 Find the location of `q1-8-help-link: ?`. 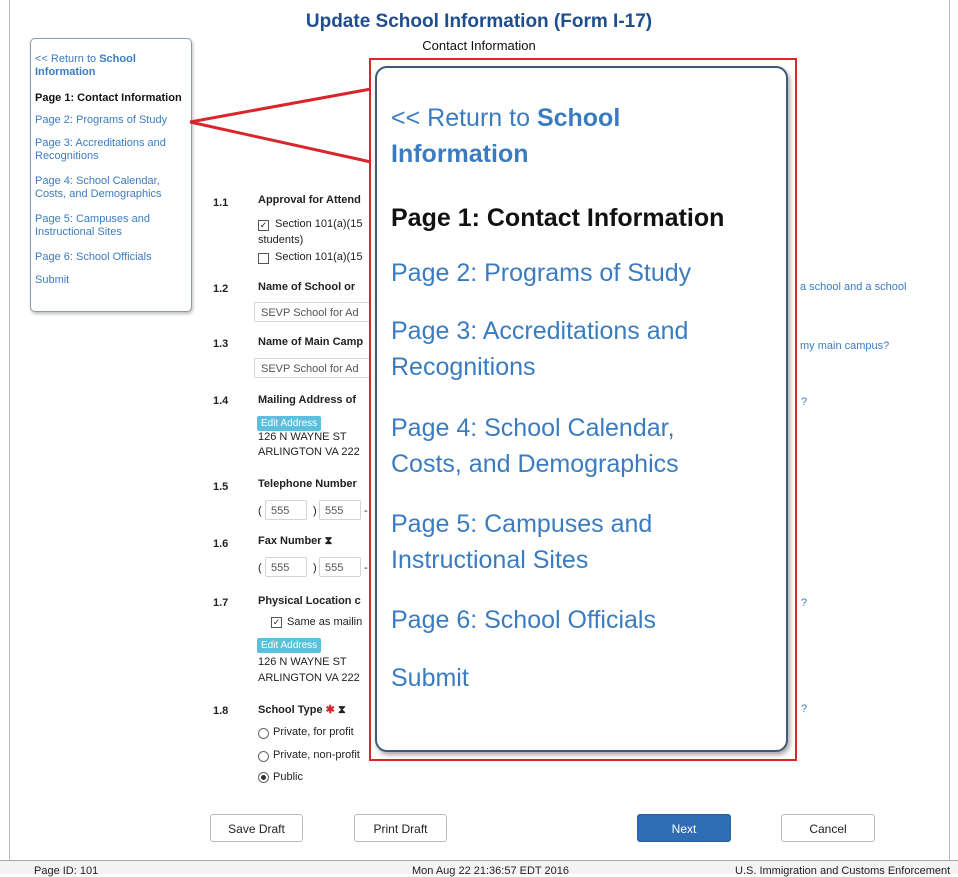

q1-8-help-link: ? is located at coordinates (804, 709).